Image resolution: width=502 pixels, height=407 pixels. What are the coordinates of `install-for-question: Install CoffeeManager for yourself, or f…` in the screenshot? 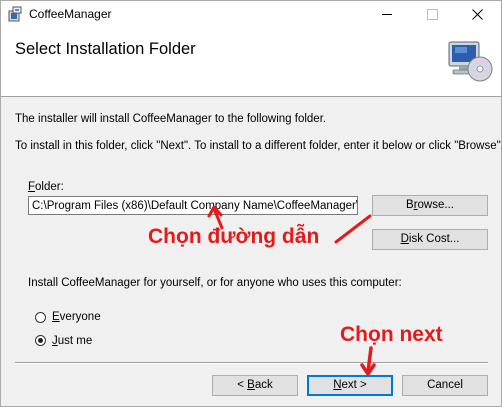 It's located at (215, 283).